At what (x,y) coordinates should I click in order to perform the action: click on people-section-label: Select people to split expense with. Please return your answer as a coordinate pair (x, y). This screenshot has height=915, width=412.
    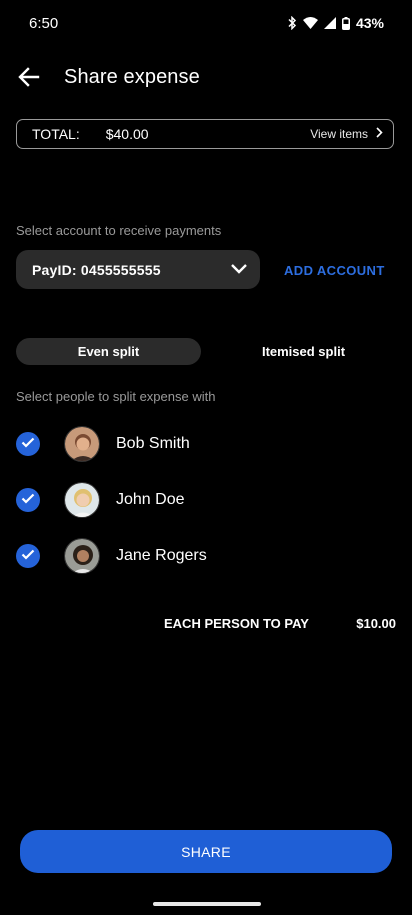
    Looking at the image, I should click on (116, 396).